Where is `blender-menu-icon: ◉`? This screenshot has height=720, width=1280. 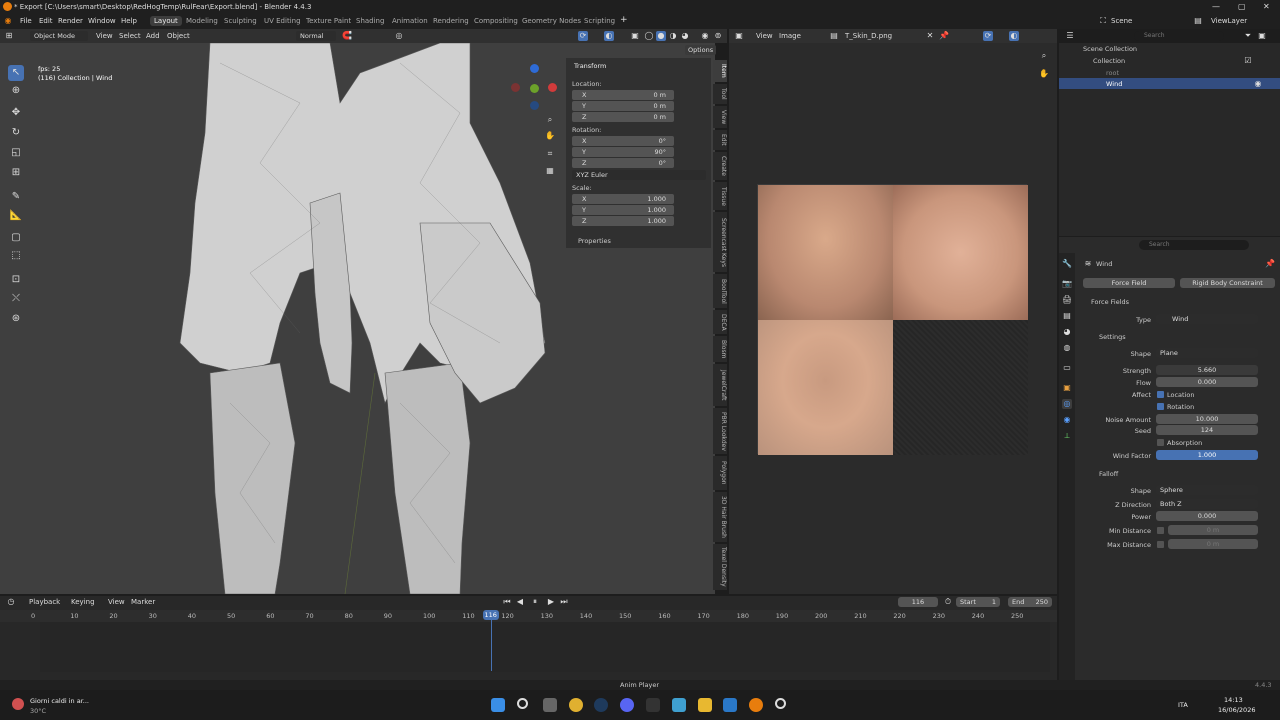 blender-menu-icon: ◉ is located at coordinates (8, 21).